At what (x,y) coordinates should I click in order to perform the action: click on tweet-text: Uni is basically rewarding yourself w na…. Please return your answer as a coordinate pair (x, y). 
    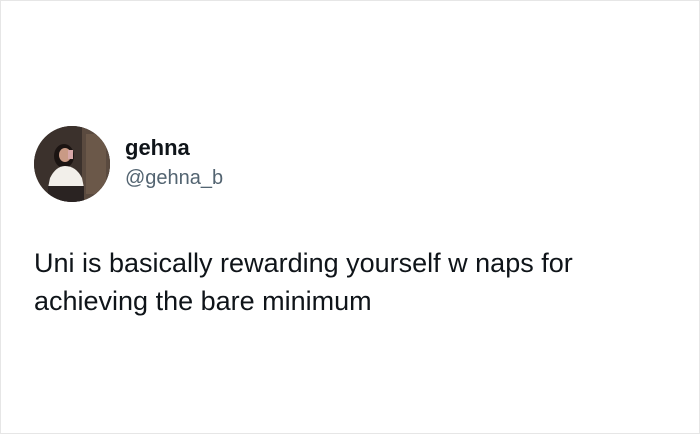
    Looking at the image, I should click on (303, 282).